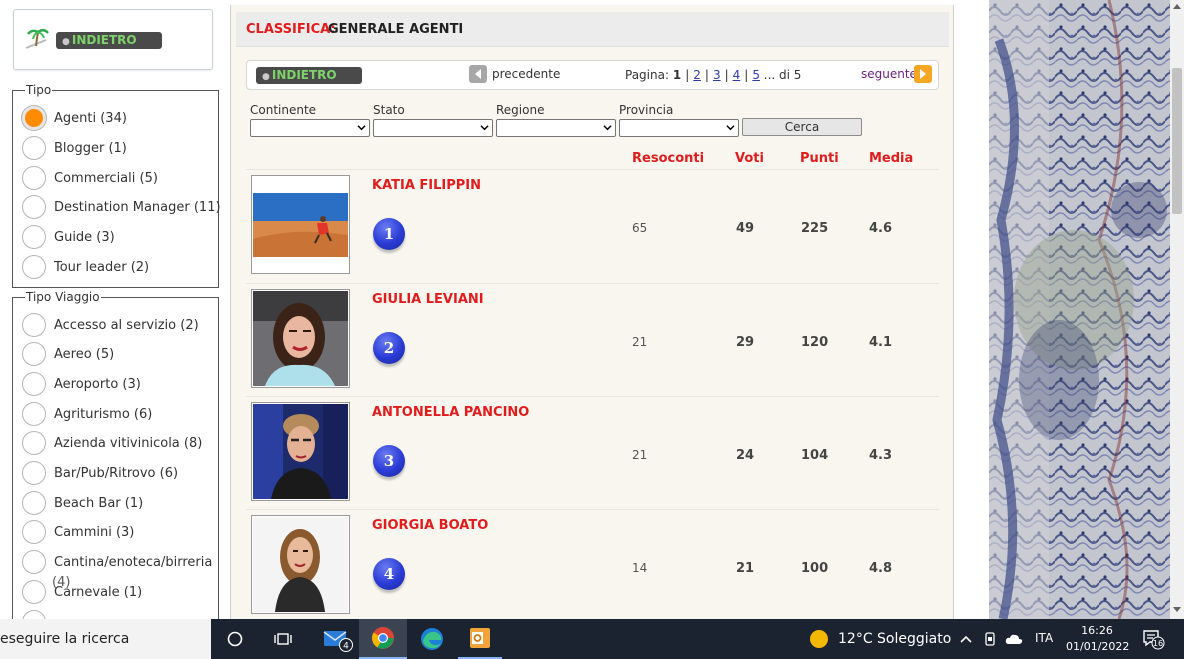  What do you see at coordinates (881, 342) in the screenshot?
I see `stat-media: 4.1` at bounding box center [881, 342].